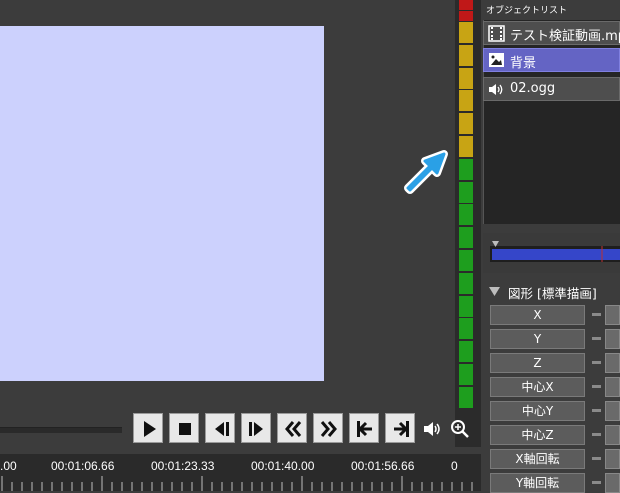 This screenshot has height=493, width=620. What do you see at coordinates (537, 483) in the screenshot?
I see `property-button: Y軸回転` at bounding box center [537, 483].